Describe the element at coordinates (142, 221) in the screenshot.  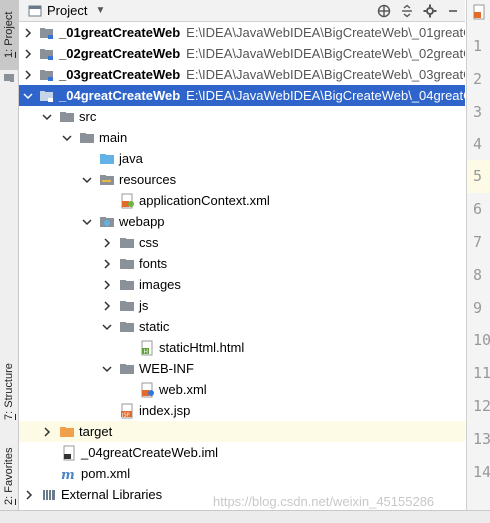
I see `tree-label: webapp` at that location.